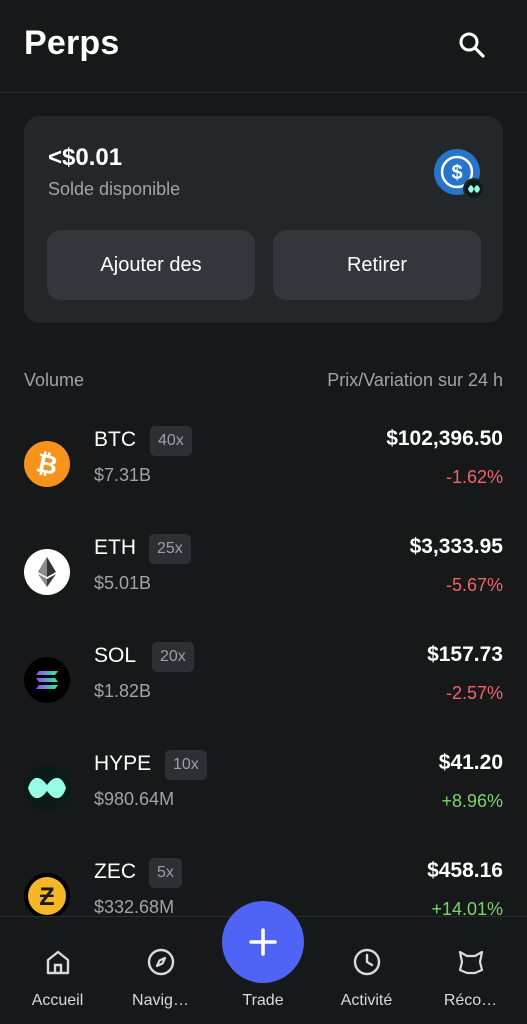  I want to click on bitcoin-icon: ₿, so click(47, 464).